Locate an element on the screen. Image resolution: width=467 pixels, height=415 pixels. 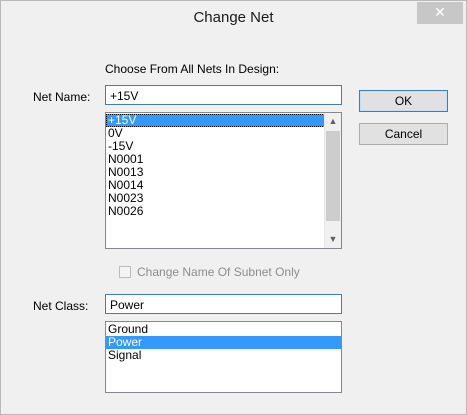
list-item: 0V is located at coordinates (223, 133).